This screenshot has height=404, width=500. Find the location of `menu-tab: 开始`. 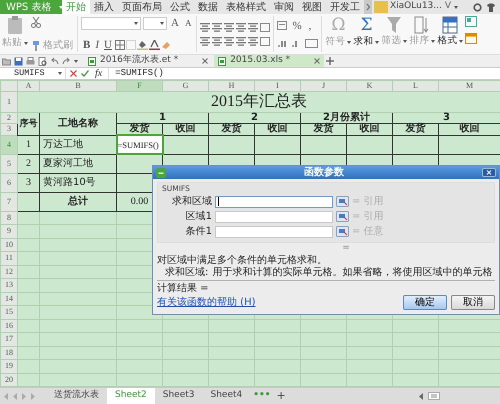

menu-tab: 开始 is located at coordinates (76, 7).